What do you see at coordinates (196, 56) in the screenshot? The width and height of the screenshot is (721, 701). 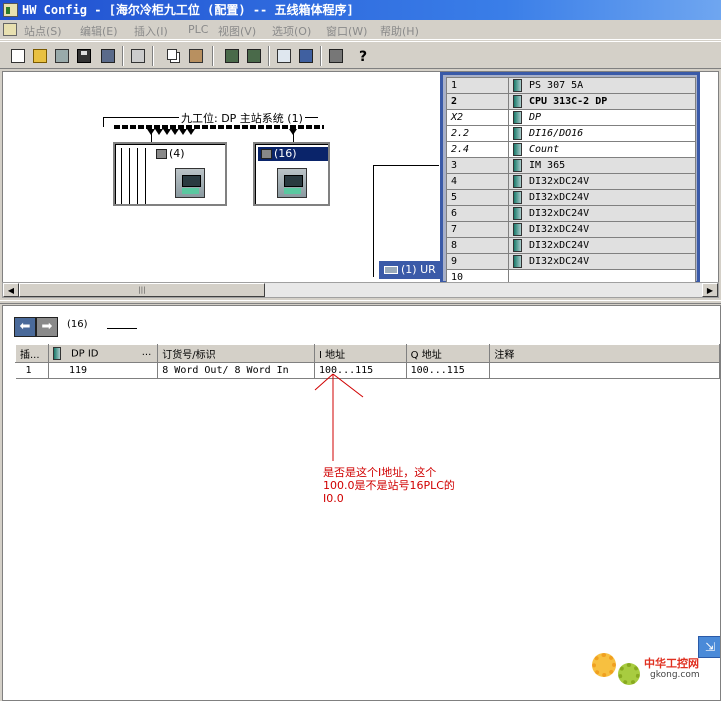 I see `paste-button` at bounding box center [196, 56].